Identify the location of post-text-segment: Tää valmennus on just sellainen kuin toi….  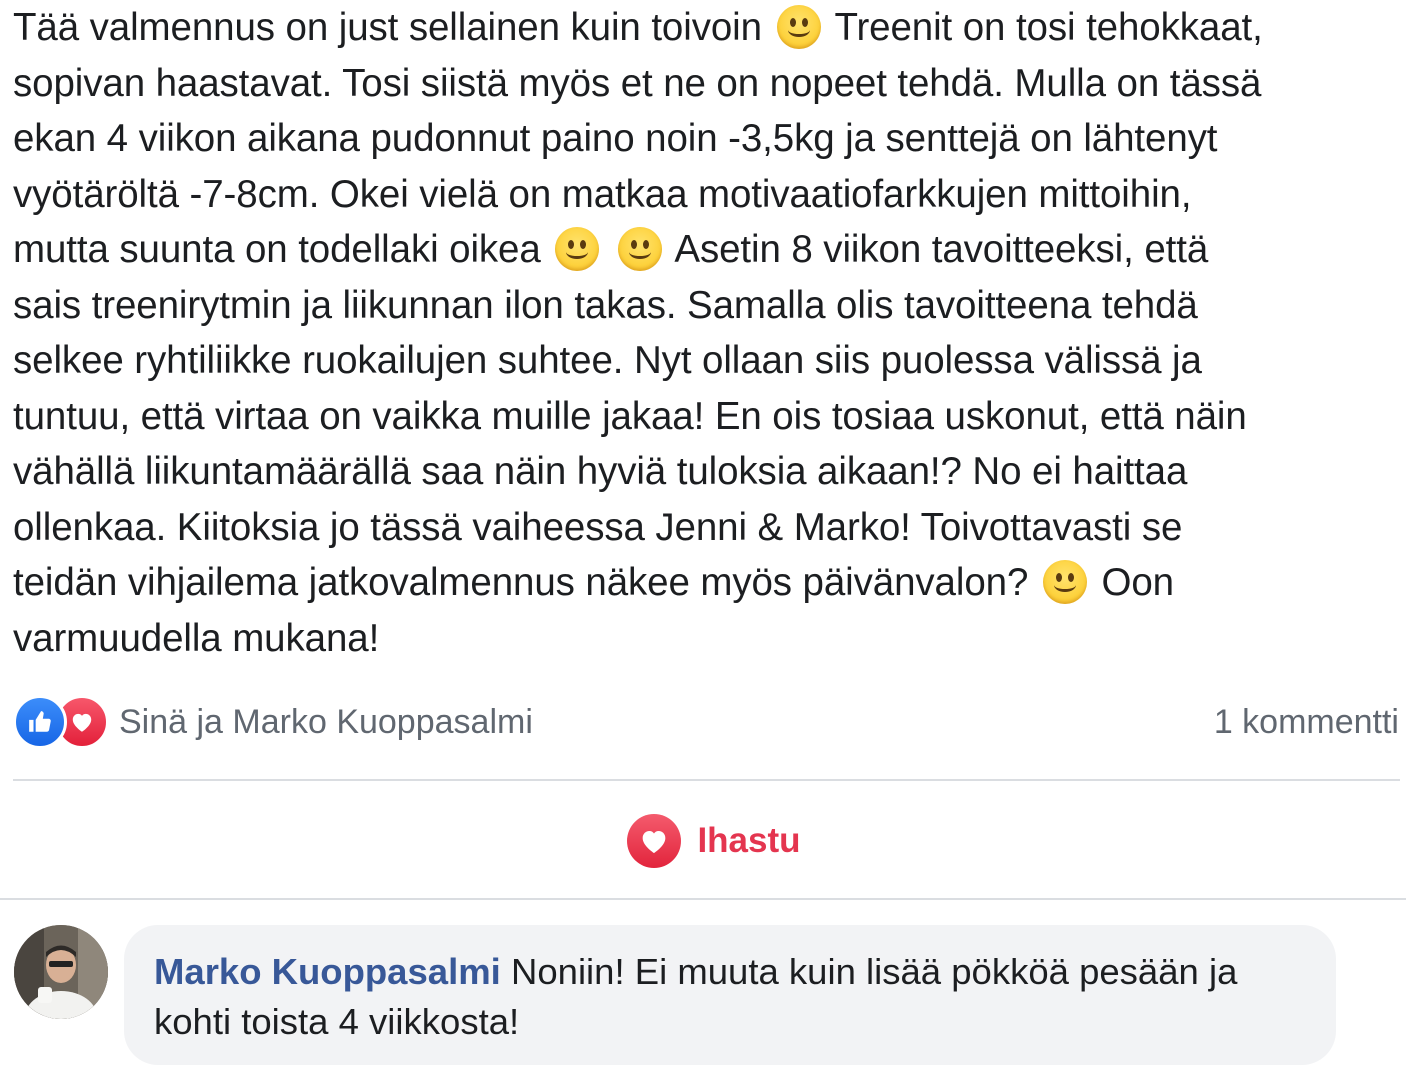
(387, 27).